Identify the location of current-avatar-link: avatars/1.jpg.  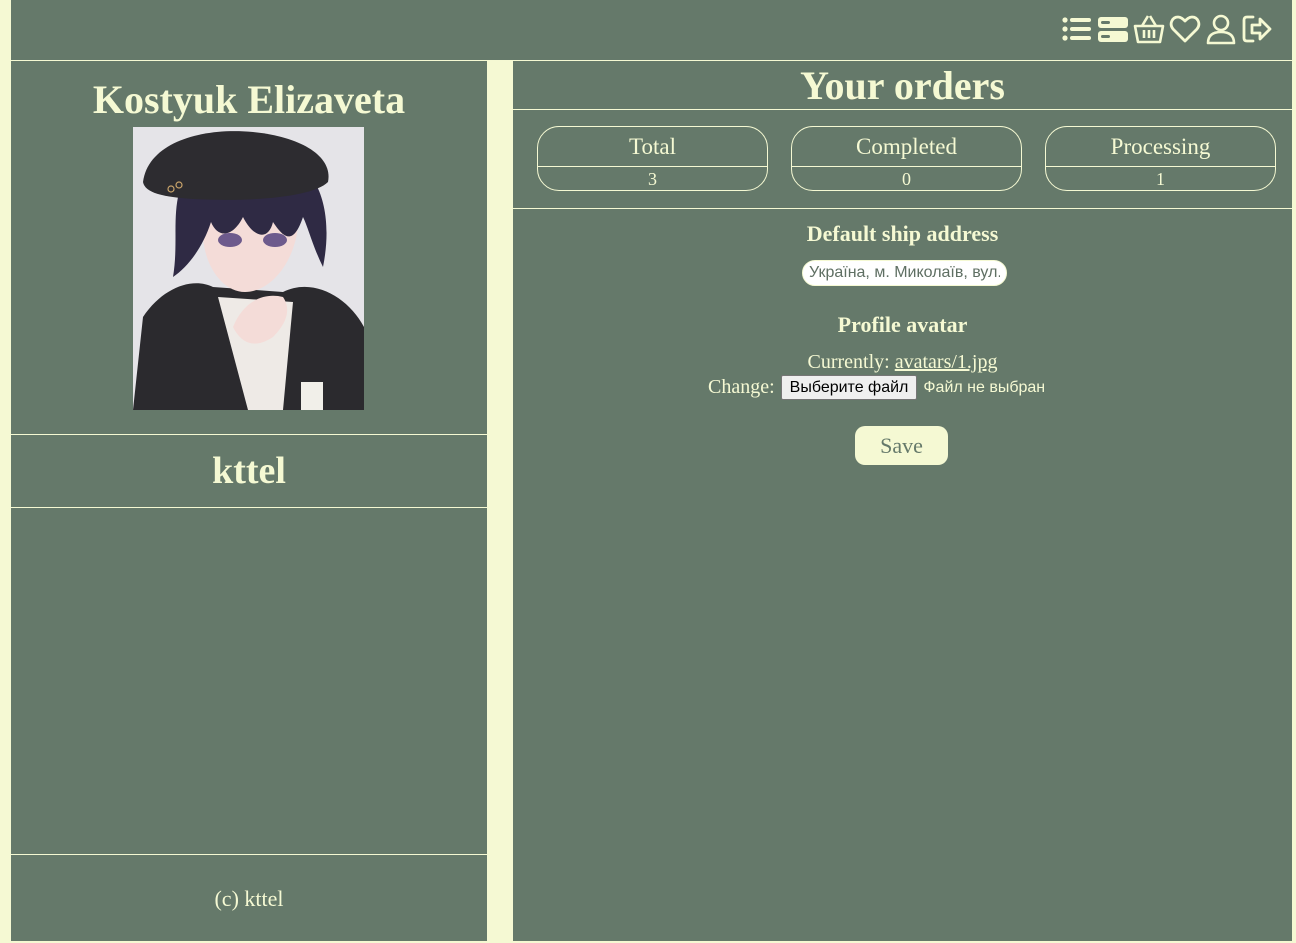
(946, 362).